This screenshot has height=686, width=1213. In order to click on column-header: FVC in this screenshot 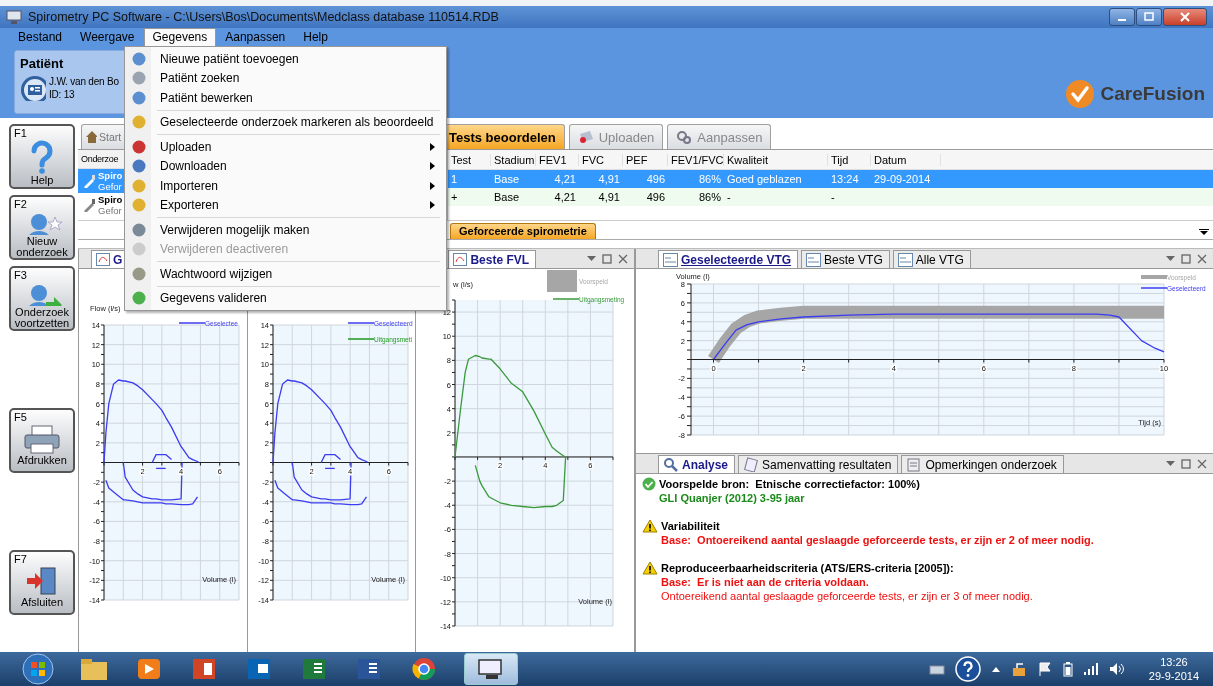, I will do `click(601, 159)`.